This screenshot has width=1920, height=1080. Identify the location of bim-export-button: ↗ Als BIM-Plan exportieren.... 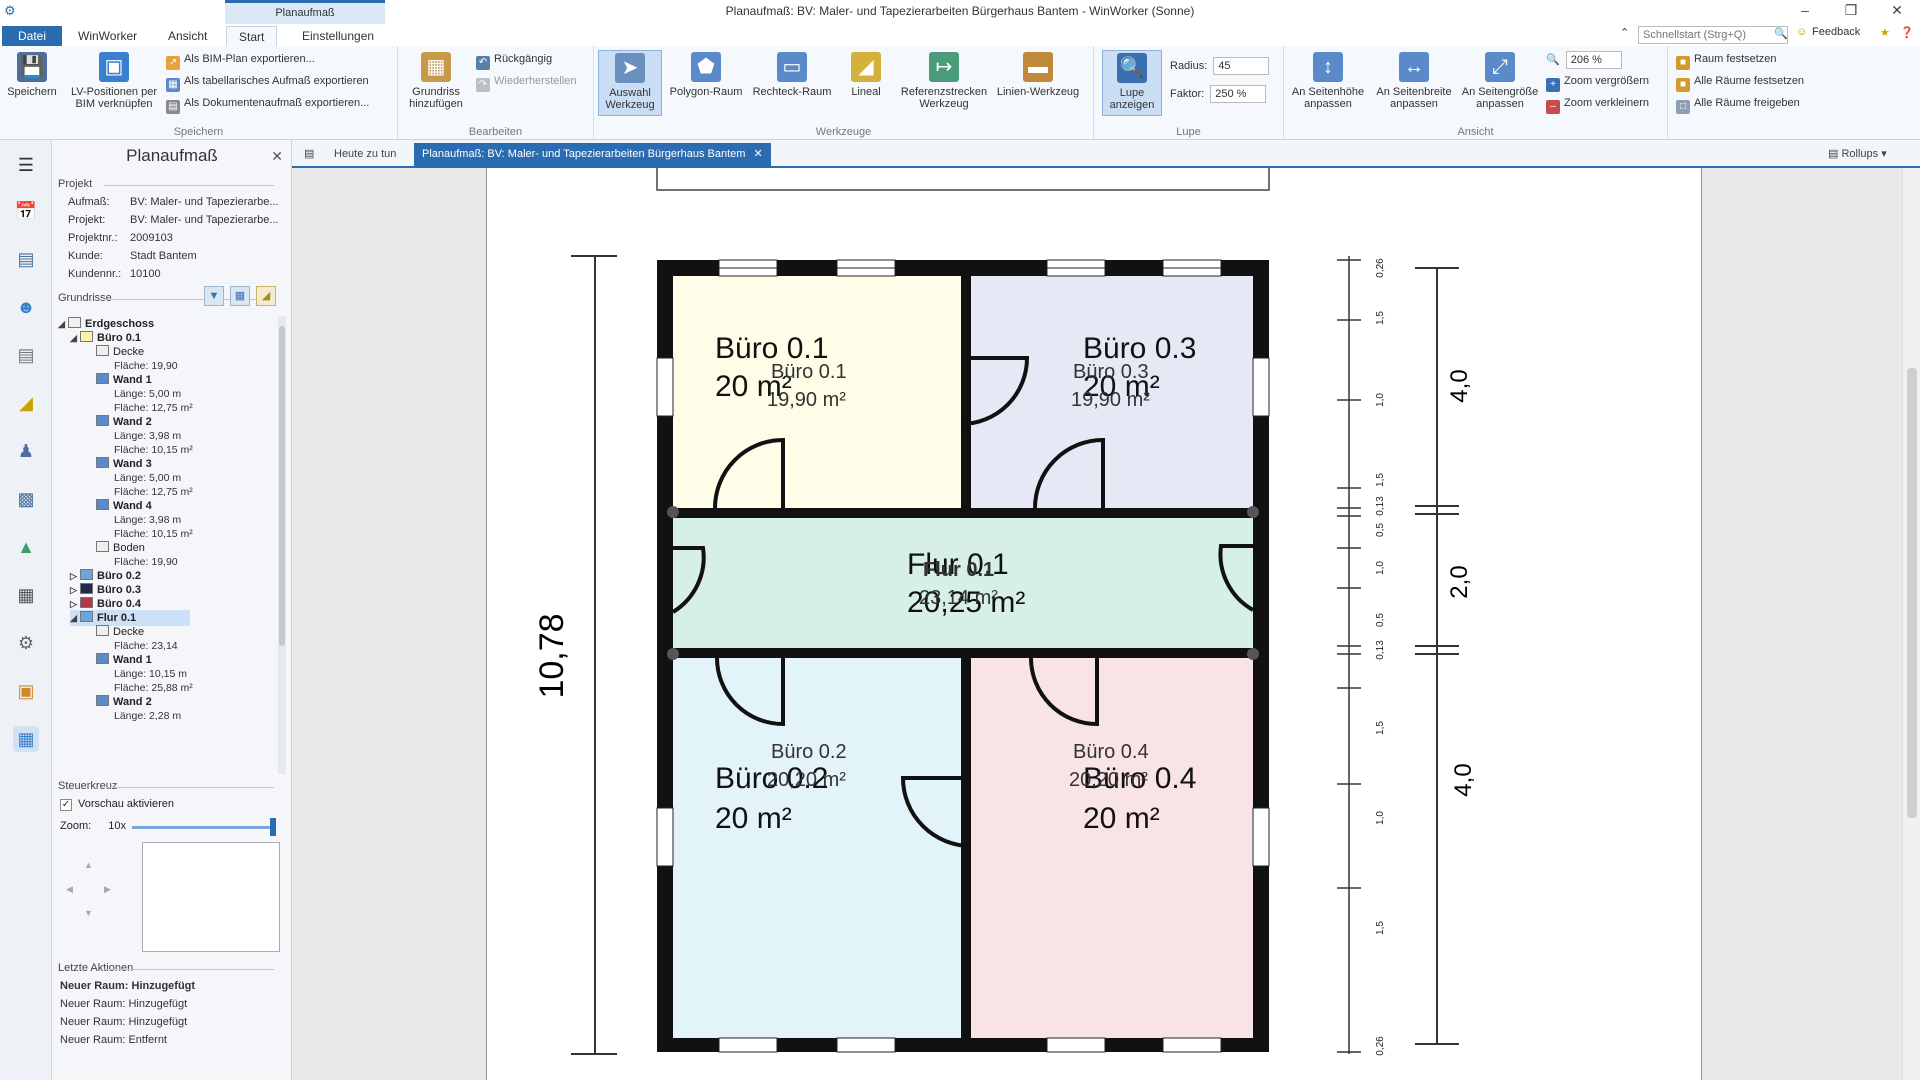
(240, 60).